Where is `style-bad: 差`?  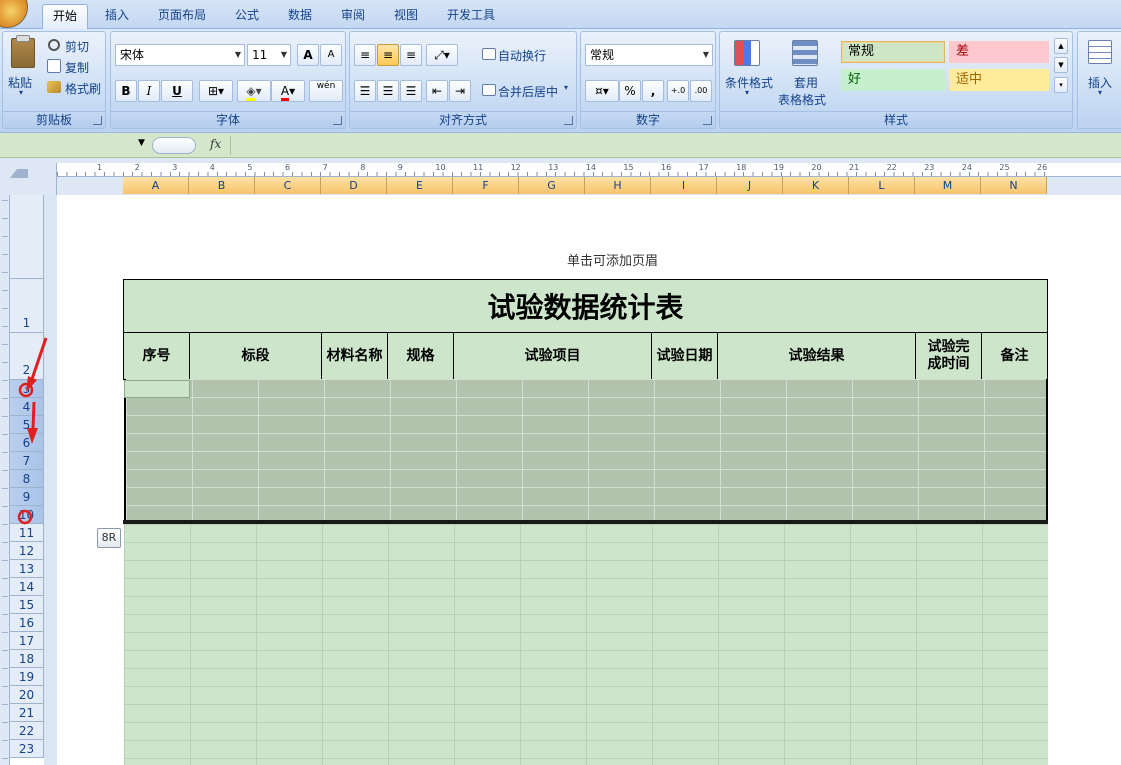 style-bad: 差 is located at coordinates (999, 52).